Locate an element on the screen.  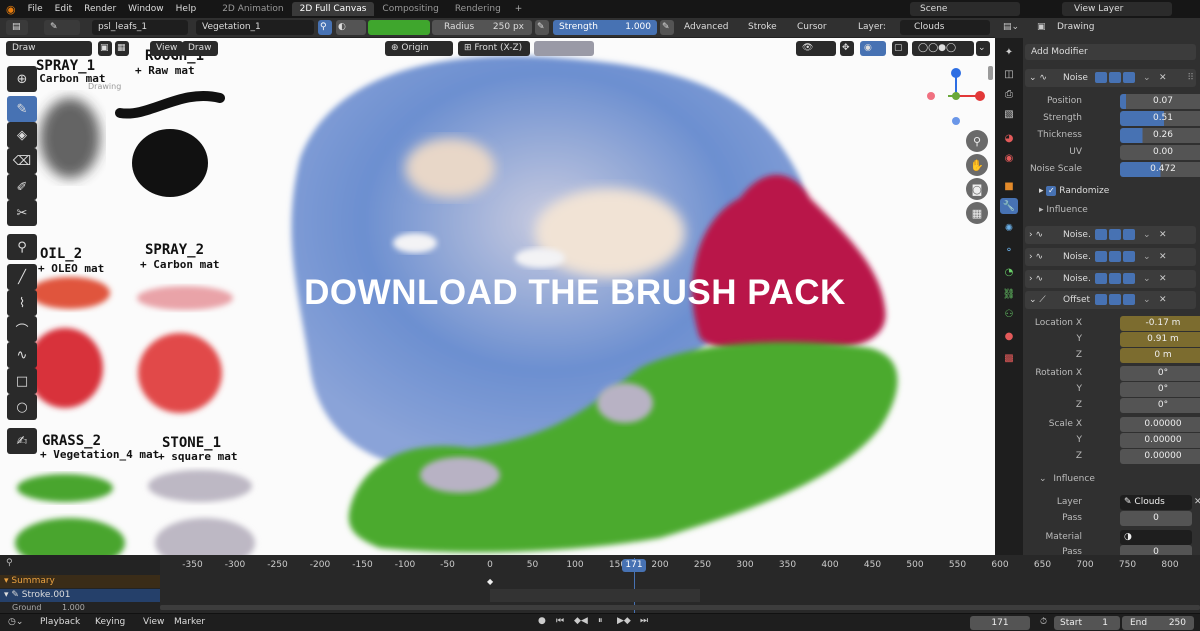
modifier-tab-icon: 🔧 is located at coordinates (1009, 206).